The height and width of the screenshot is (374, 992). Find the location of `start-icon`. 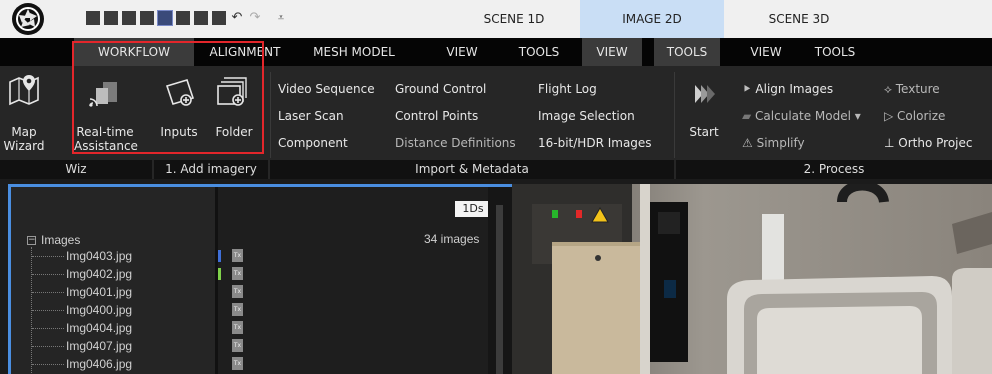

start-icon is located at coordinates (705, 94).